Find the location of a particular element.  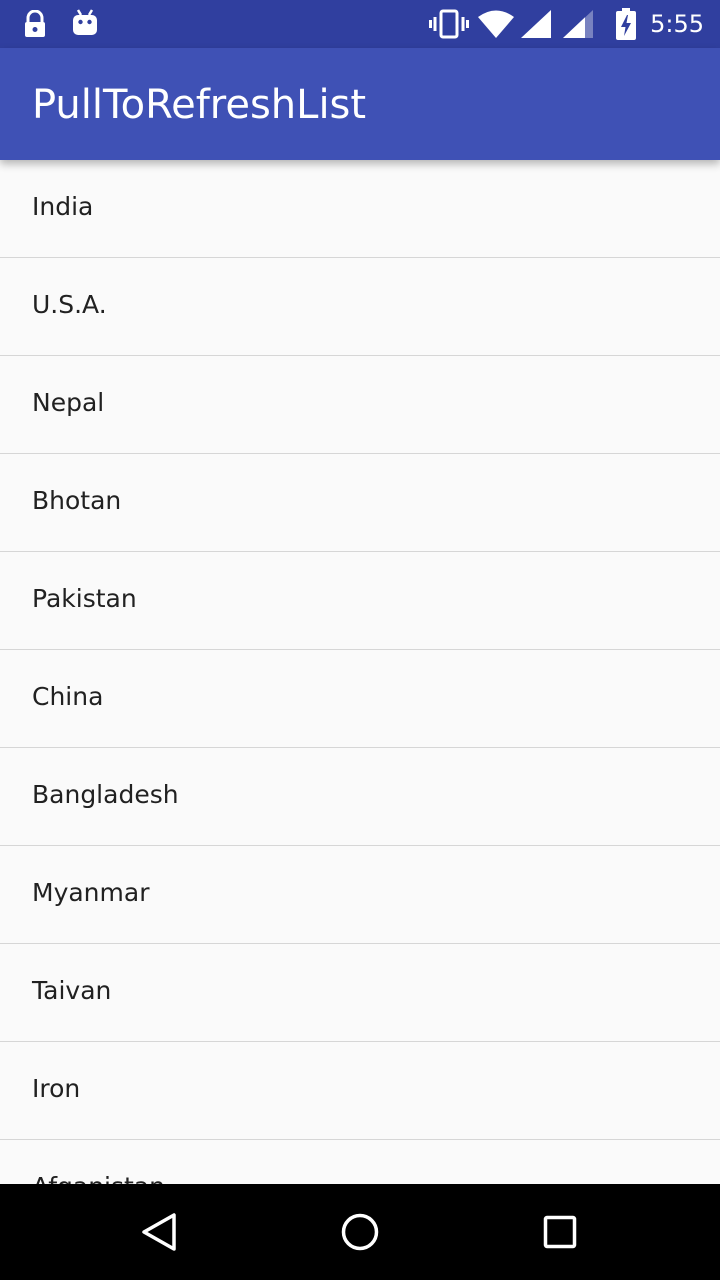

list-item-label: Bhotan is located at coordinates (77, 500).